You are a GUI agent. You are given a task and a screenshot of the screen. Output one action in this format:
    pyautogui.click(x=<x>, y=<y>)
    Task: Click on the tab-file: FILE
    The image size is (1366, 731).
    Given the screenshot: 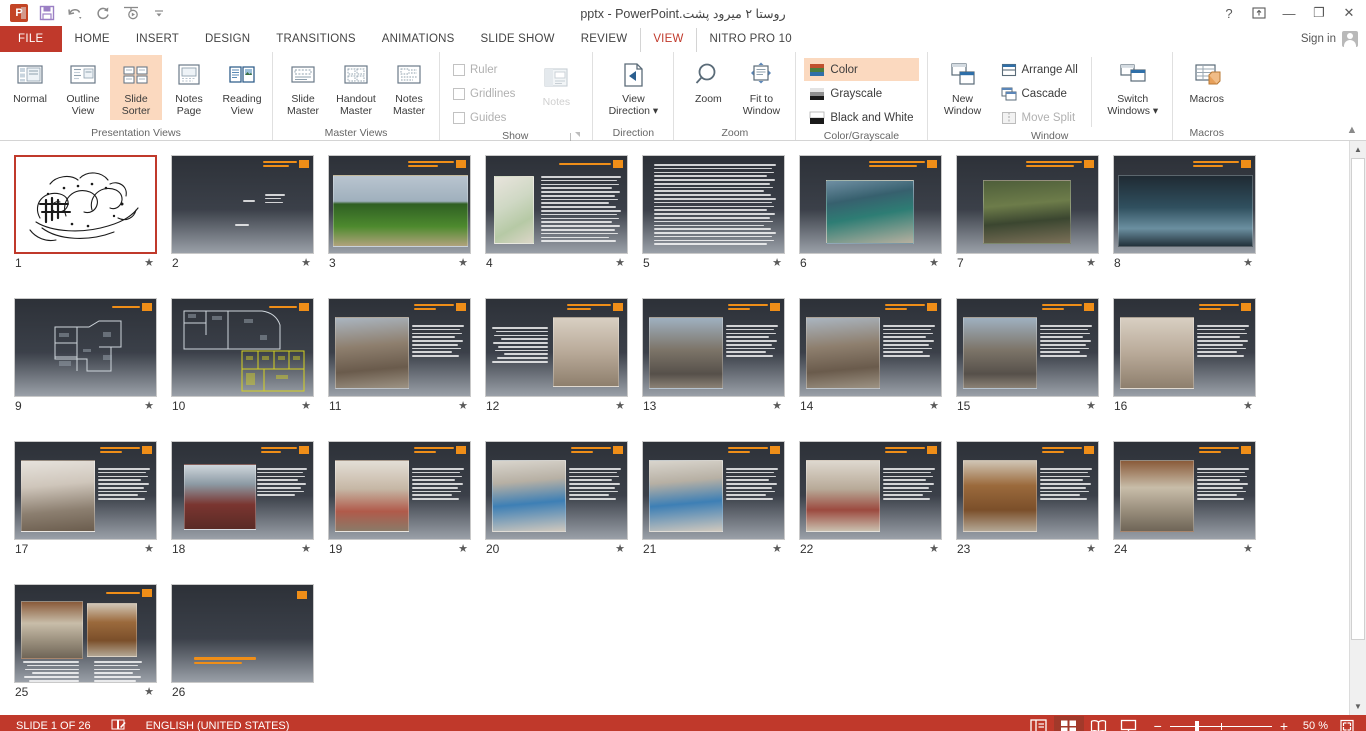 What is the action you would take?
    pyautogui.click(x=31, y=39)
    